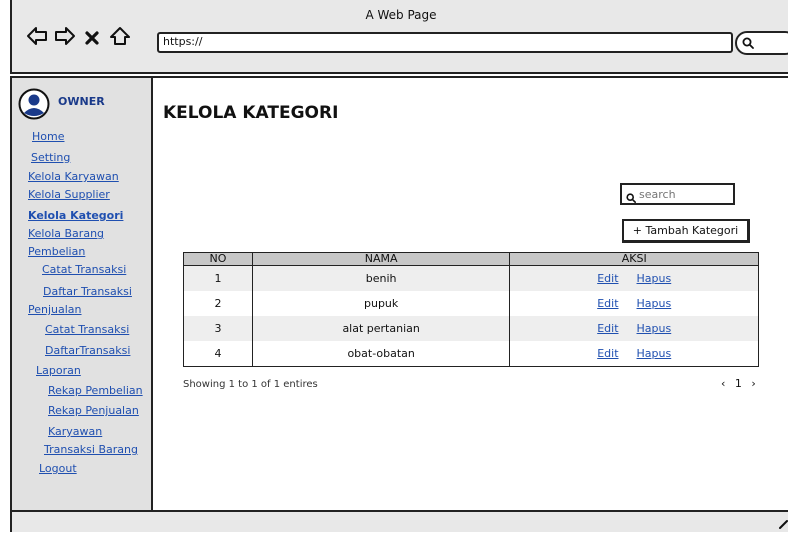  What do you see at coordinates (381, 259) in the screenshot?
I see `column-header-nama: NAMA` at bounding box center [381, 259].